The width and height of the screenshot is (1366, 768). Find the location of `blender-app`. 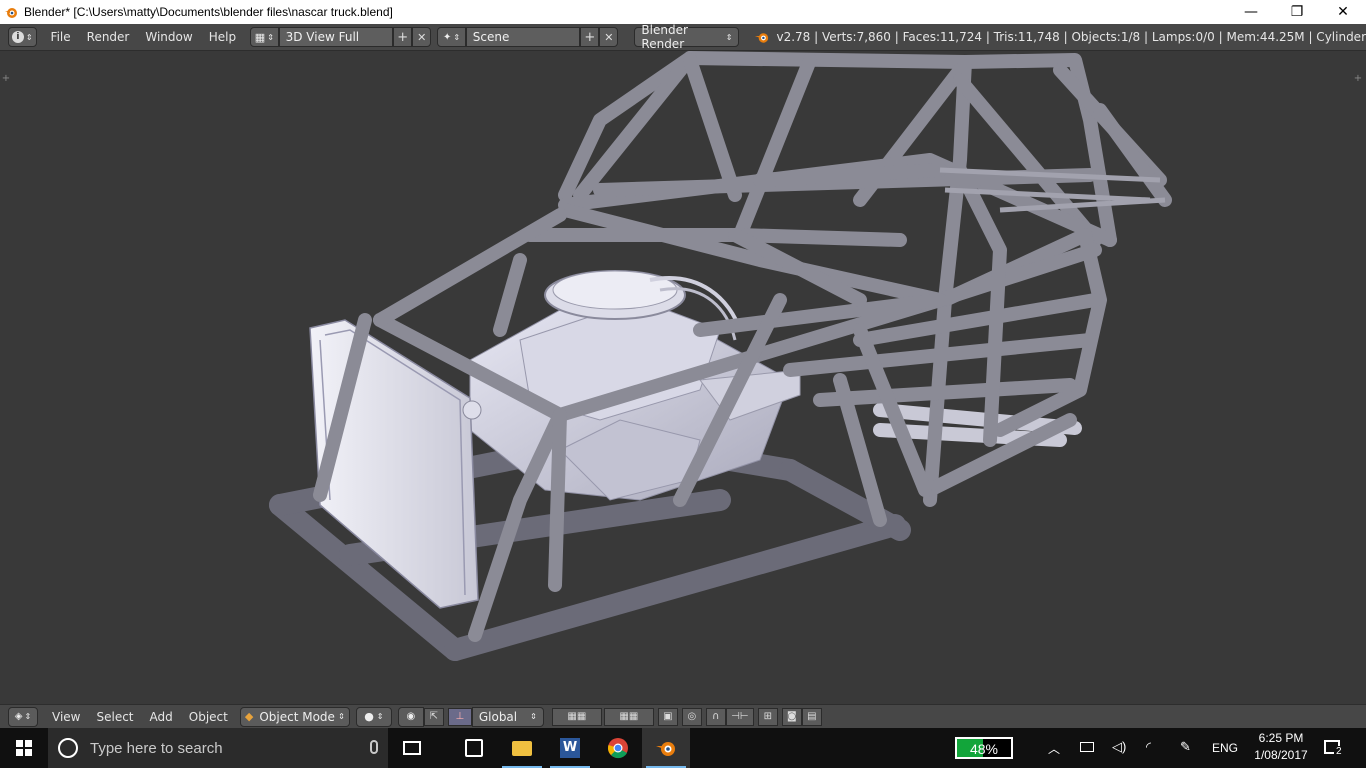

blender-app is located at coordinates (666, 748).